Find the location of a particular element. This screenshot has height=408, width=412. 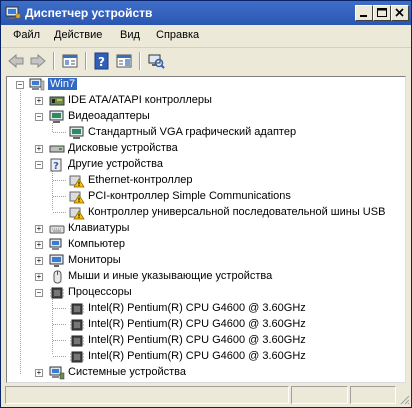

toolbar: ? is located at coordinates (206, 60).